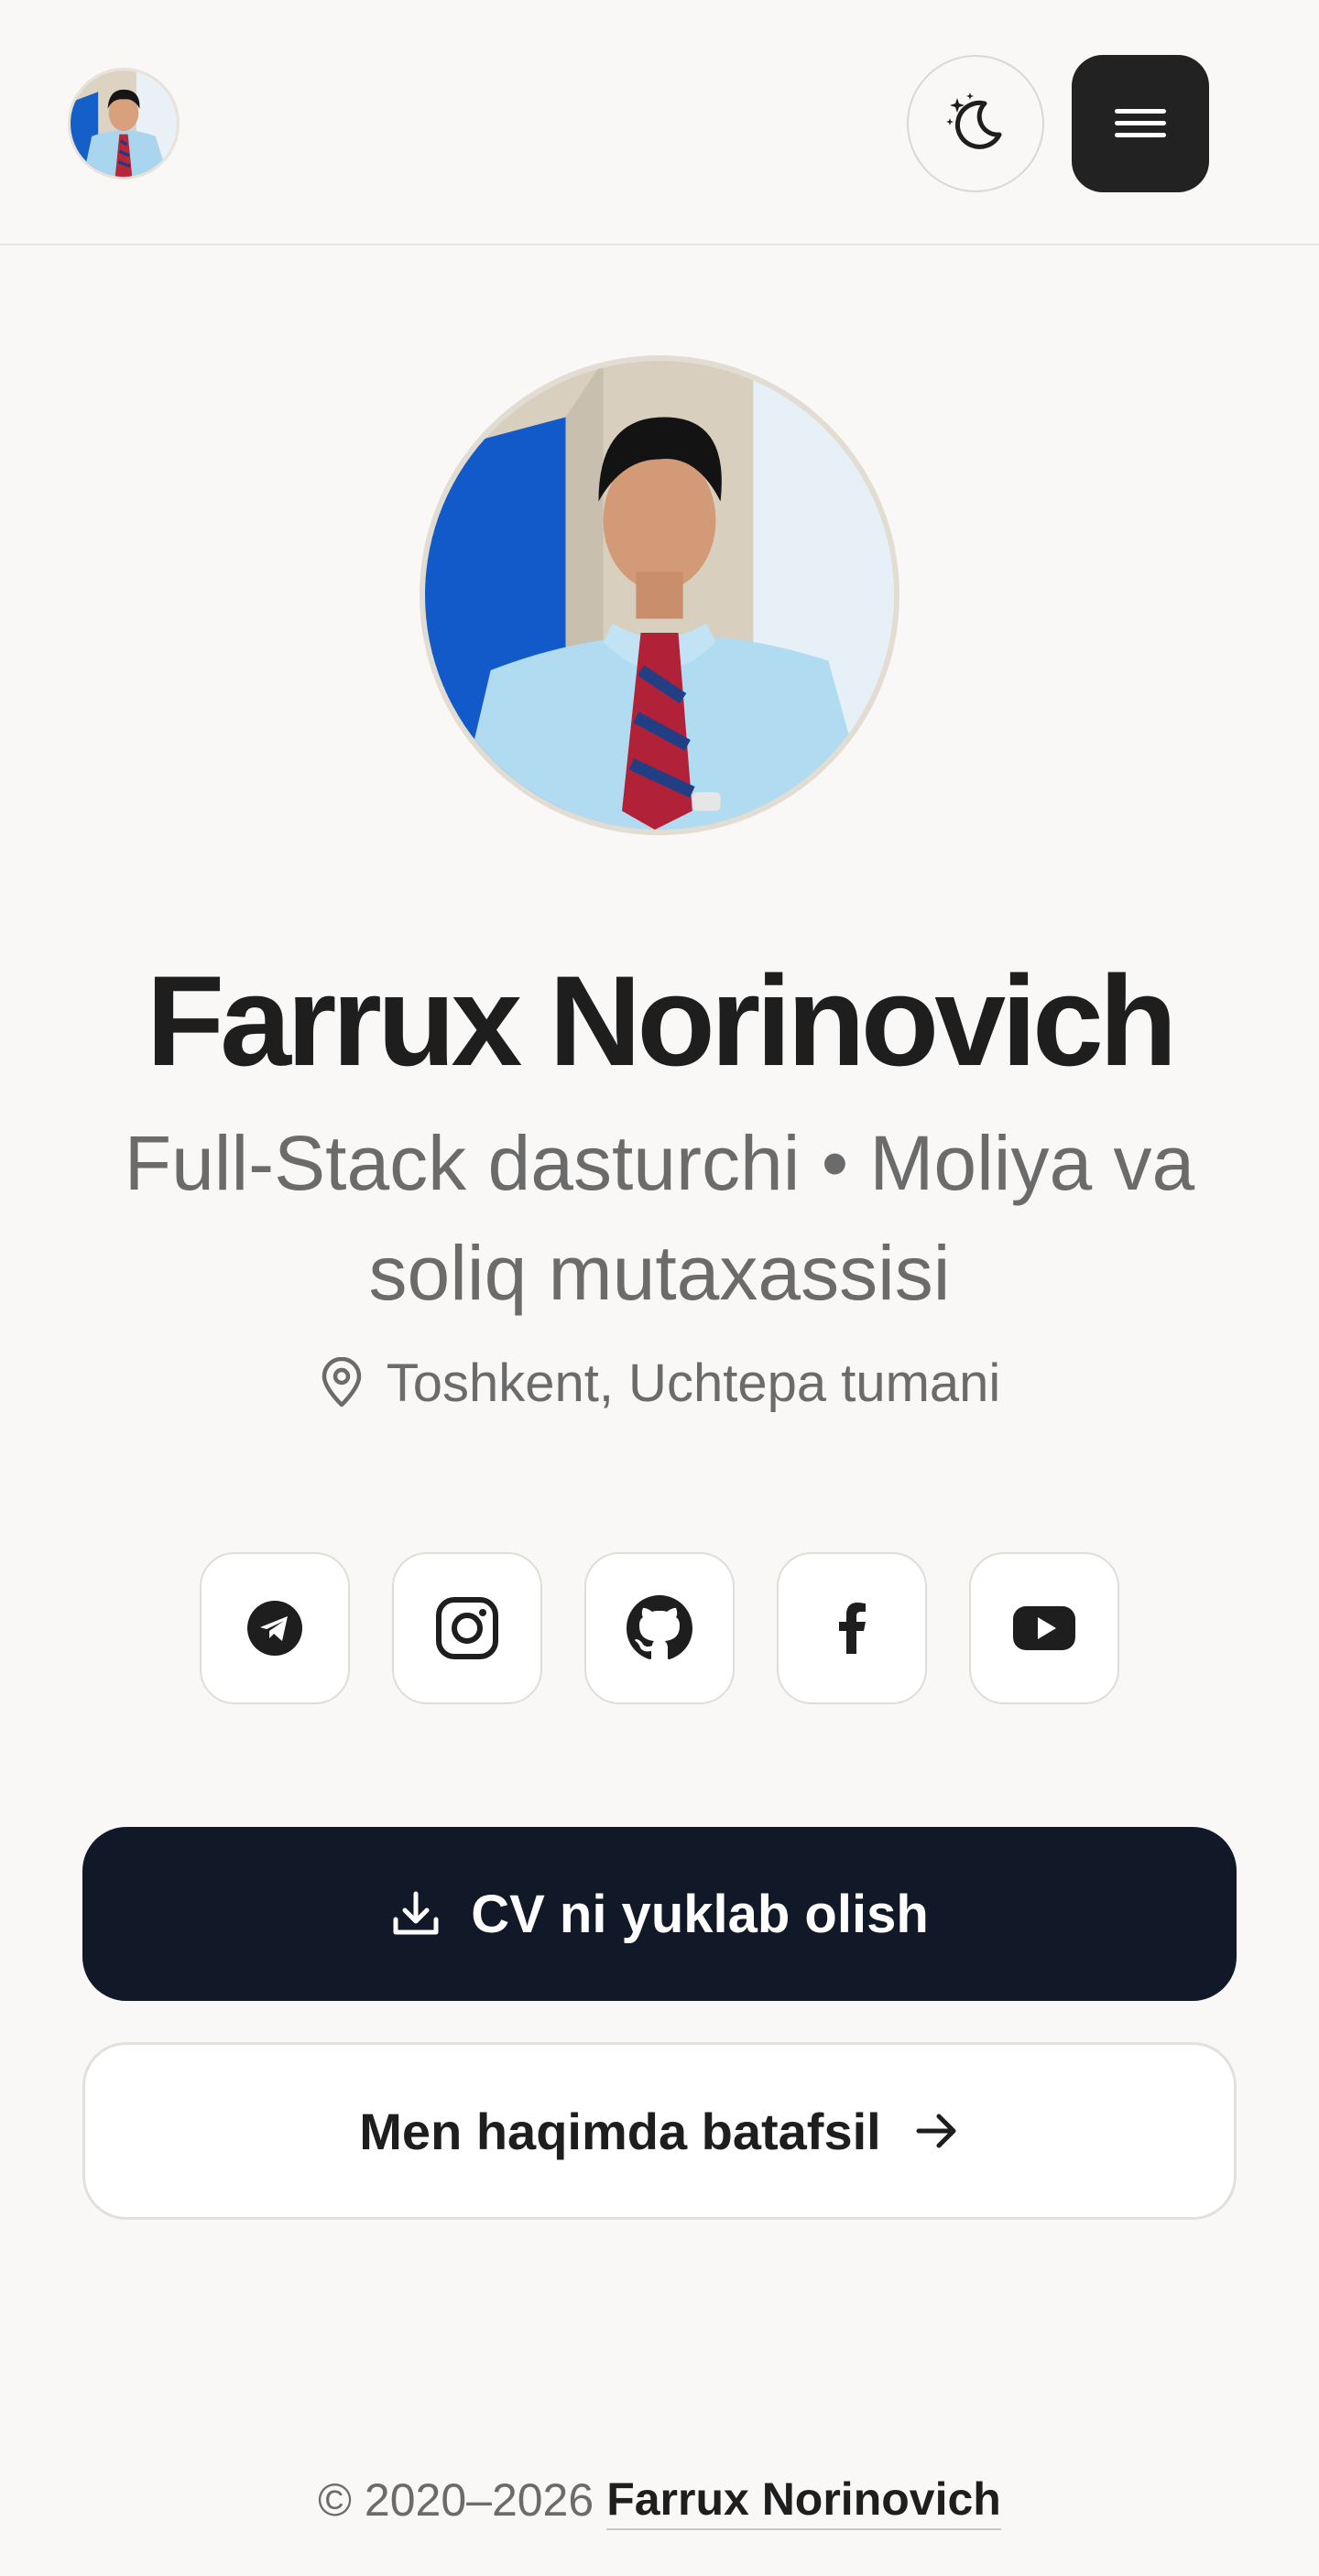 This screenshot has height=2576, width=1319. I want to click on github-icon, so click(659, 1627).